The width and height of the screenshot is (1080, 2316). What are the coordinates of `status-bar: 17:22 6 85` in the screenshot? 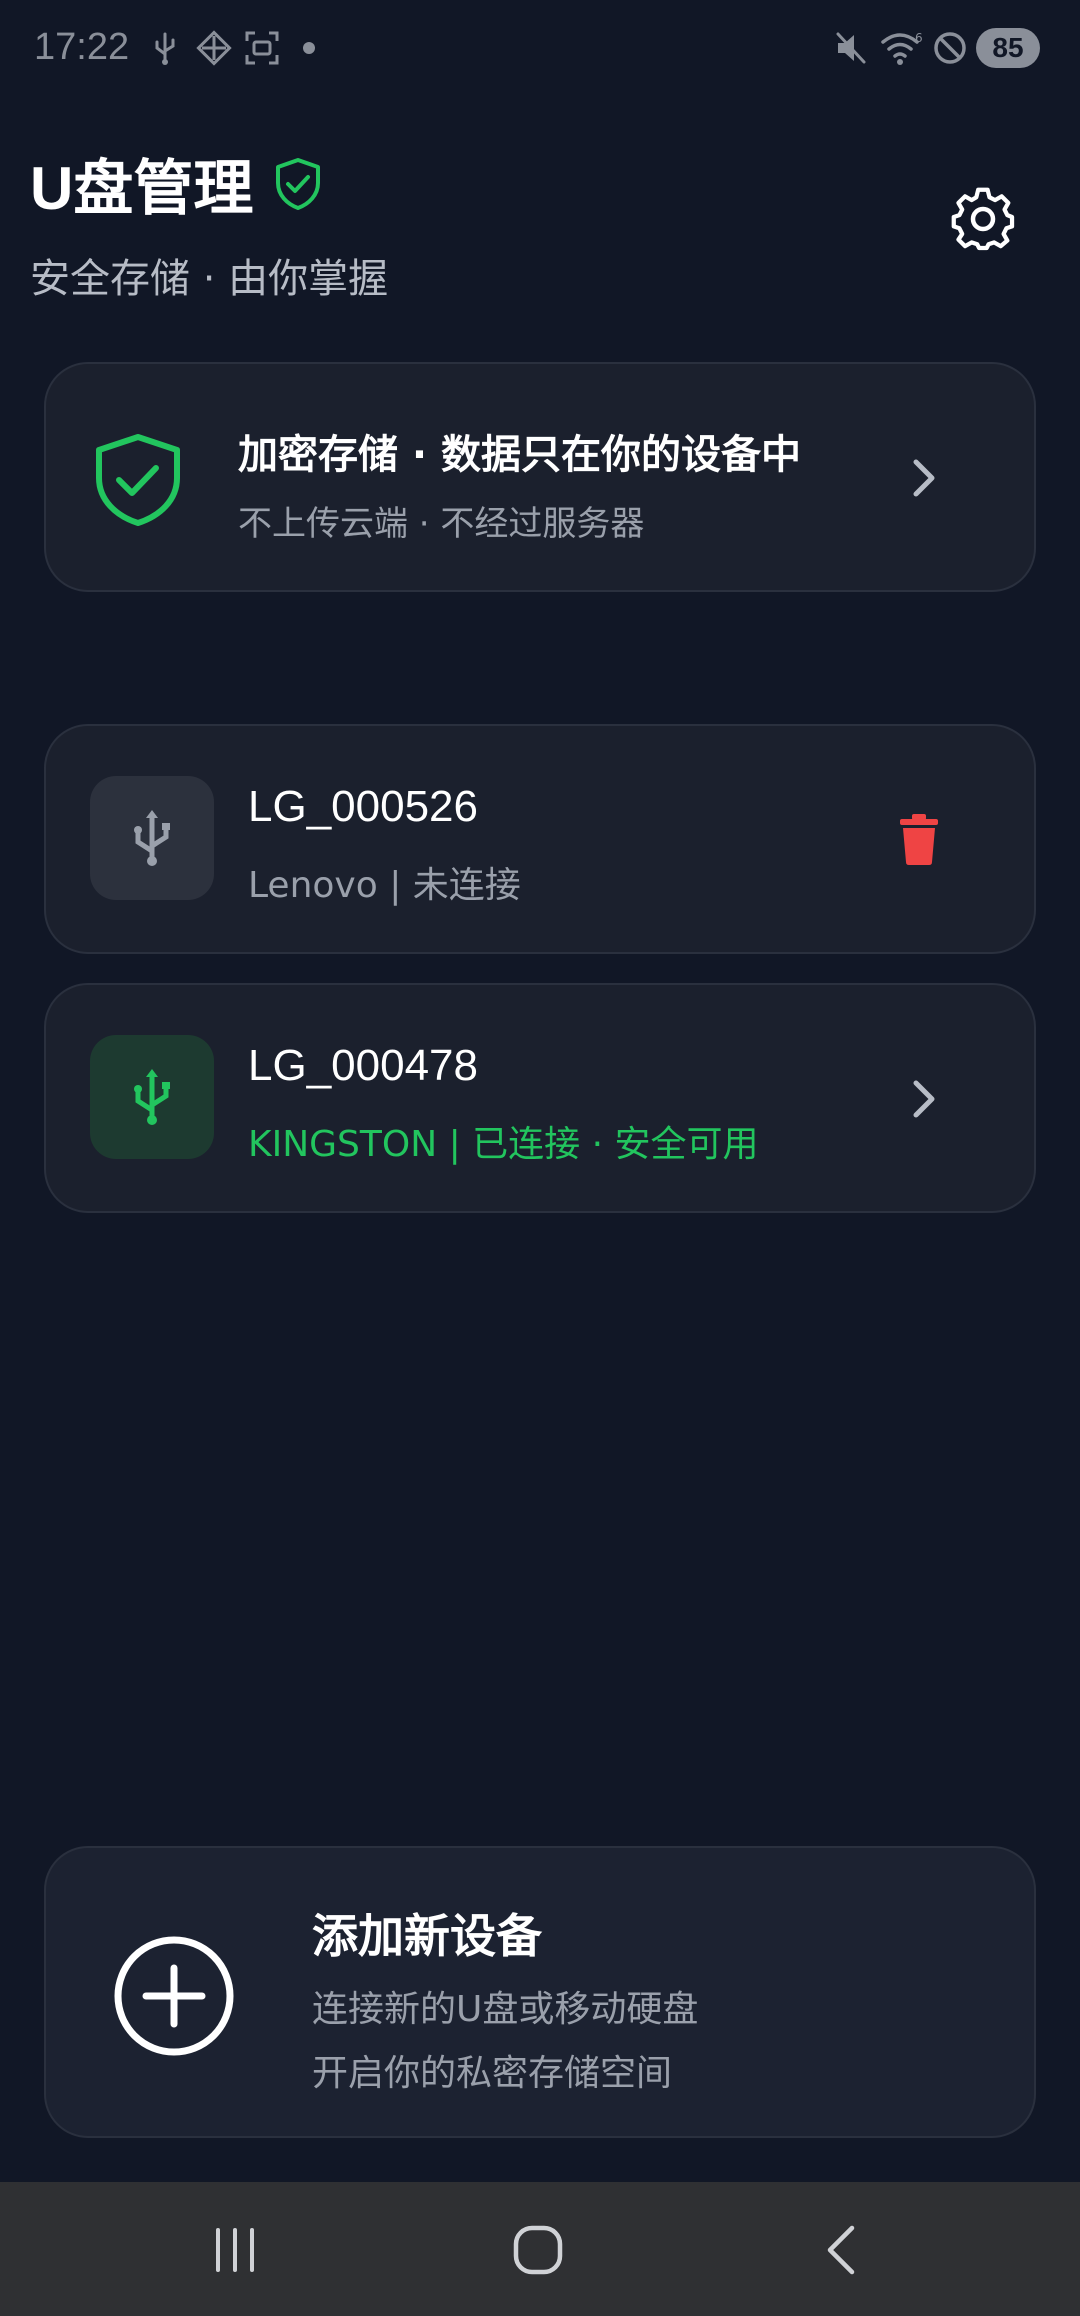 It's located at (540, 48).